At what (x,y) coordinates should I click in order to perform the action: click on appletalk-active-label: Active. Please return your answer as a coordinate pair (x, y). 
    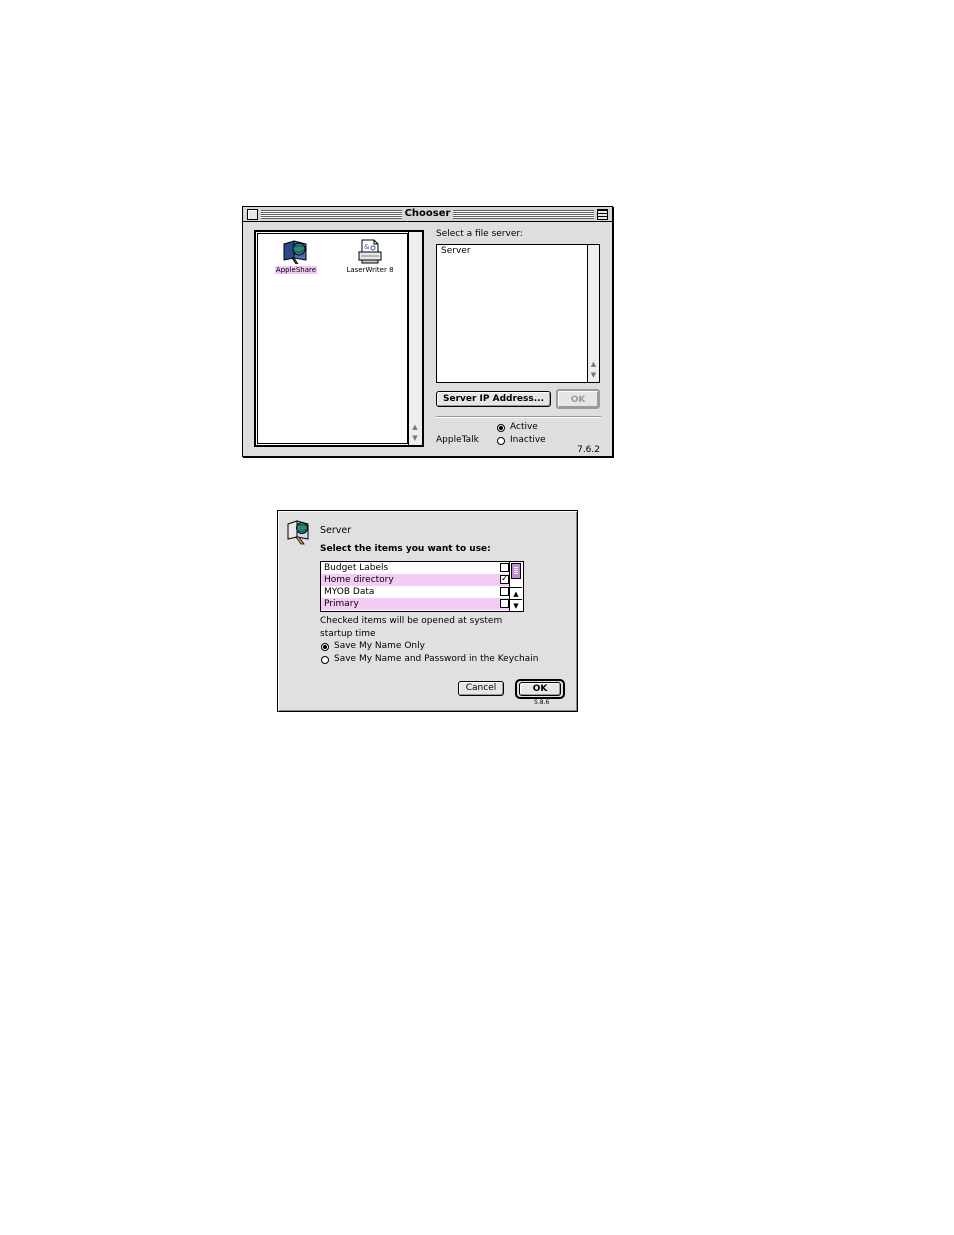
    Looking at the image, I should click on (524, 427).